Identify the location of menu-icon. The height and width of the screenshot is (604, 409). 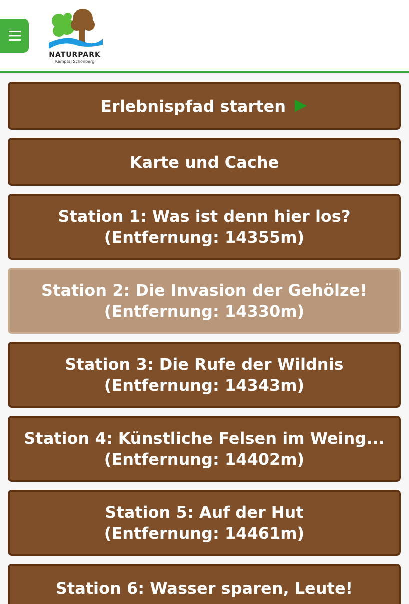
(14, 36).